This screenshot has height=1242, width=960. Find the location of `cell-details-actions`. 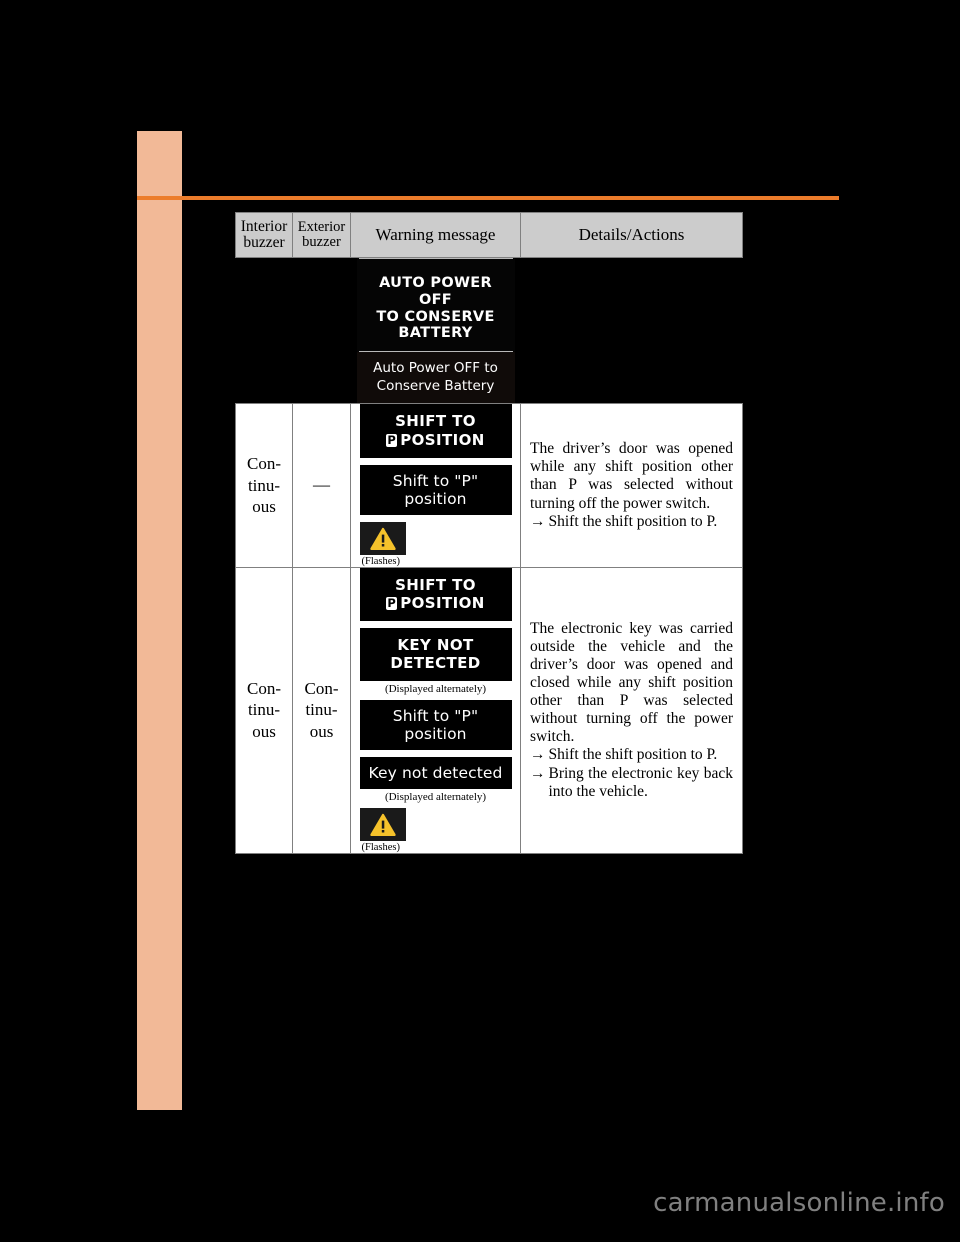

cell-details-actions is located at coordinates (631, 330).